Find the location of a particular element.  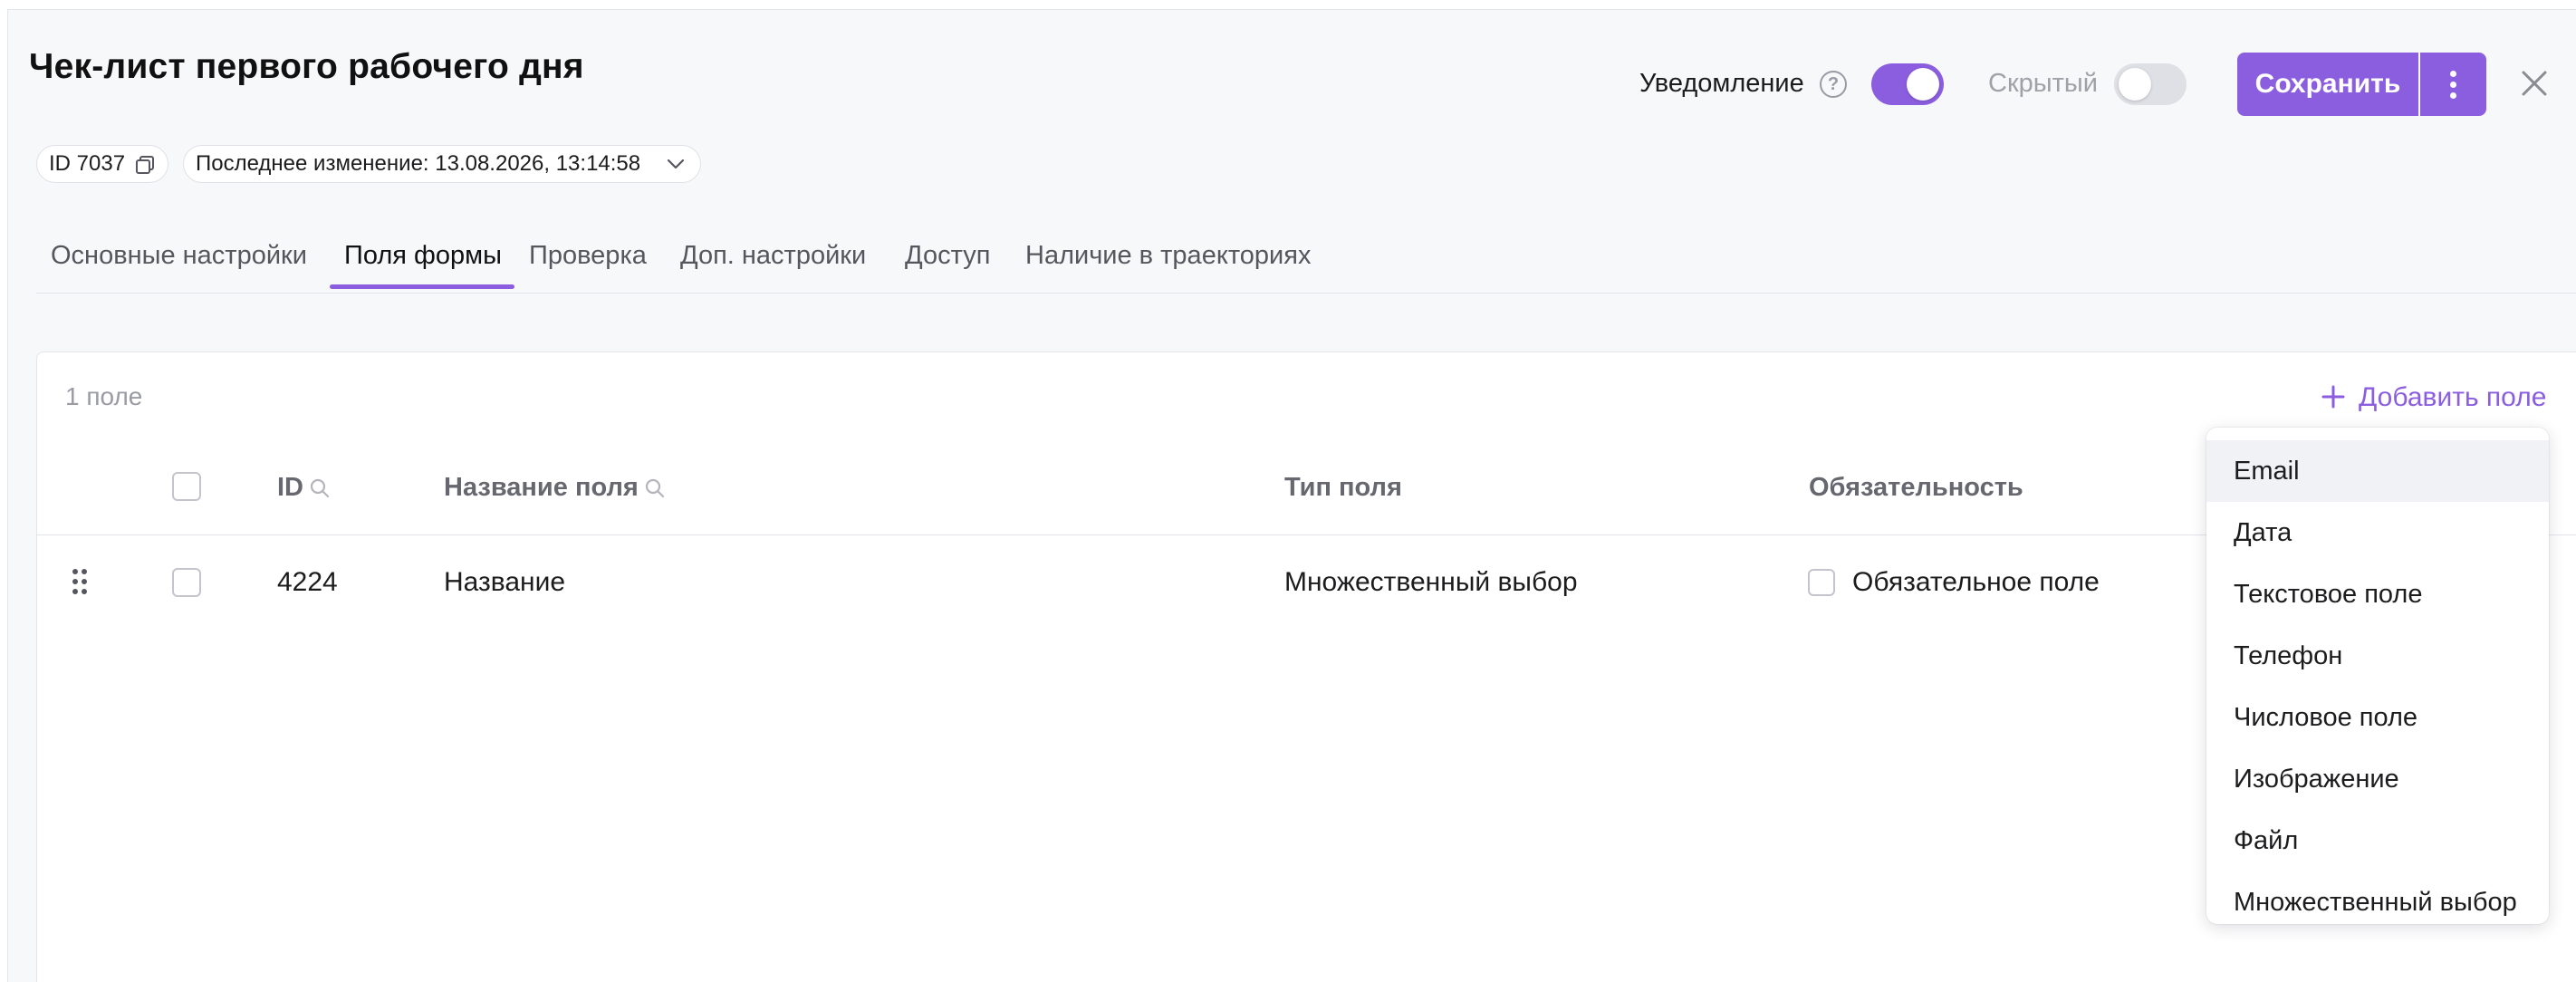

hidden-toggle is located at coordinates (2150, 84).